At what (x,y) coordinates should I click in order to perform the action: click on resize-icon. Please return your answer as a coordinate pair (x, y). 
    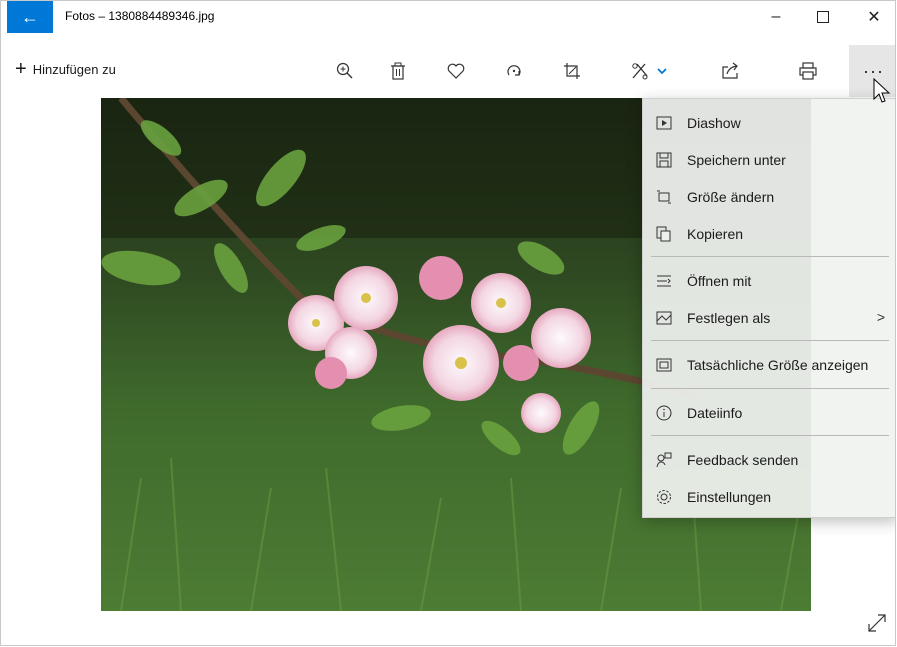
    Looking at the image, I should click on (664, 197).